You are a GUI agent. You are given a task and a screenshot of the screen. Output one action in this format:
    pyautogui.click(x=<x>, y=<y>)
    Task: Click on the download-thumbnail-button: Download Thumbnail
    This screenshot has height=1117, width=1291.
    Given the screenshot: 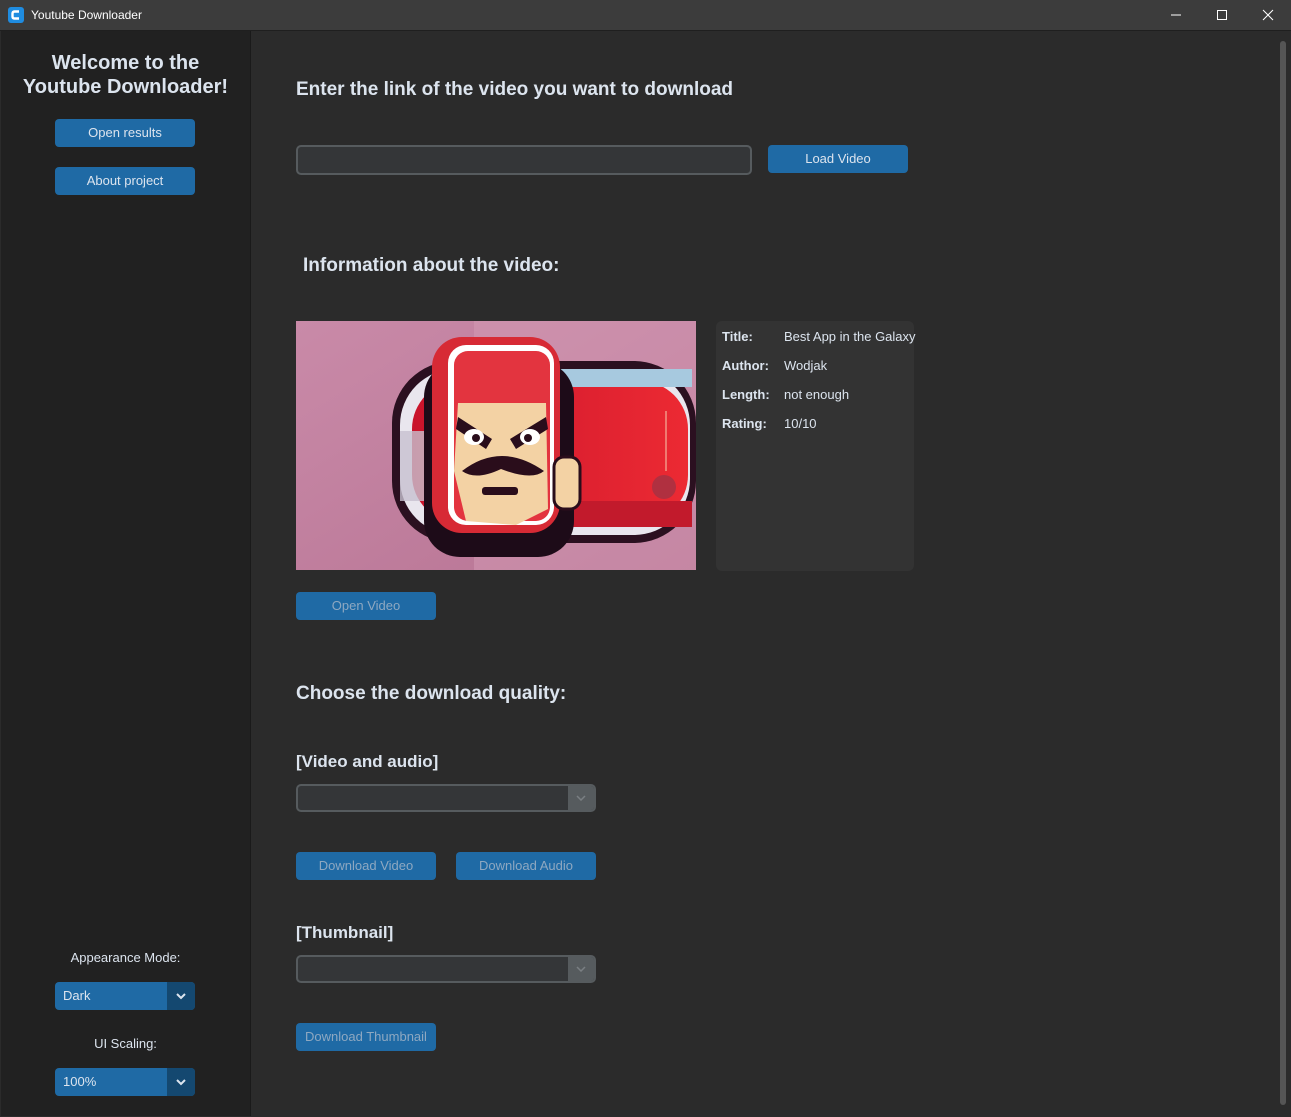 What is the action you would take?
    pyautogui.click(x=366, y=1037)
    